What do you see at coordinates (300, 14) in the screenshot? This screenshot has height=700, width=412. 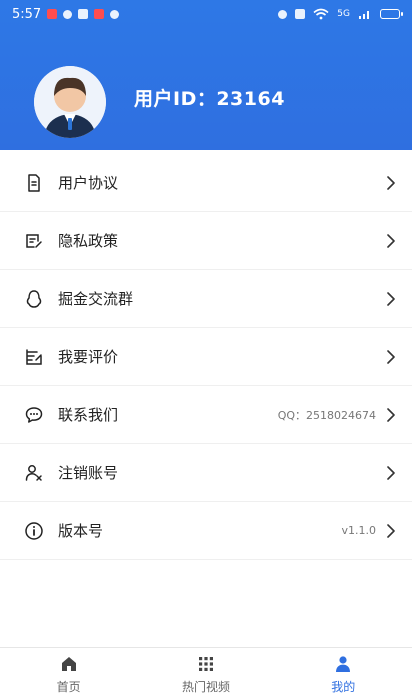 I see `mute-icon` at bounding box center [300, 14].